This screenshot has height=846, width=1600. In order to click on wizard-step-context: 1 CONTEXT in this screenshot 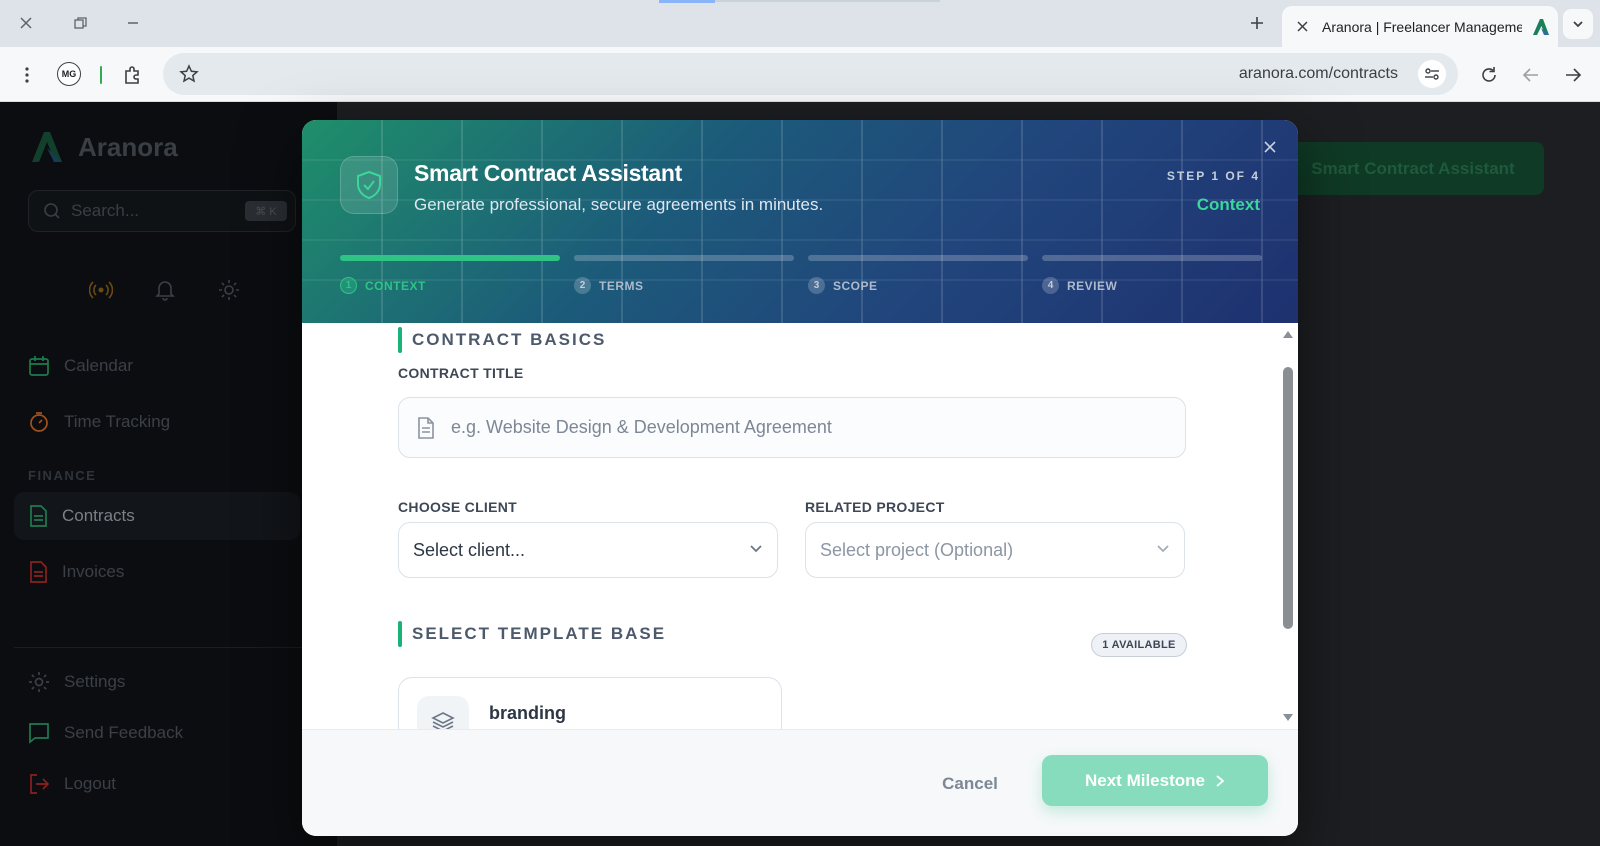, I will do `click(383, 285)`.